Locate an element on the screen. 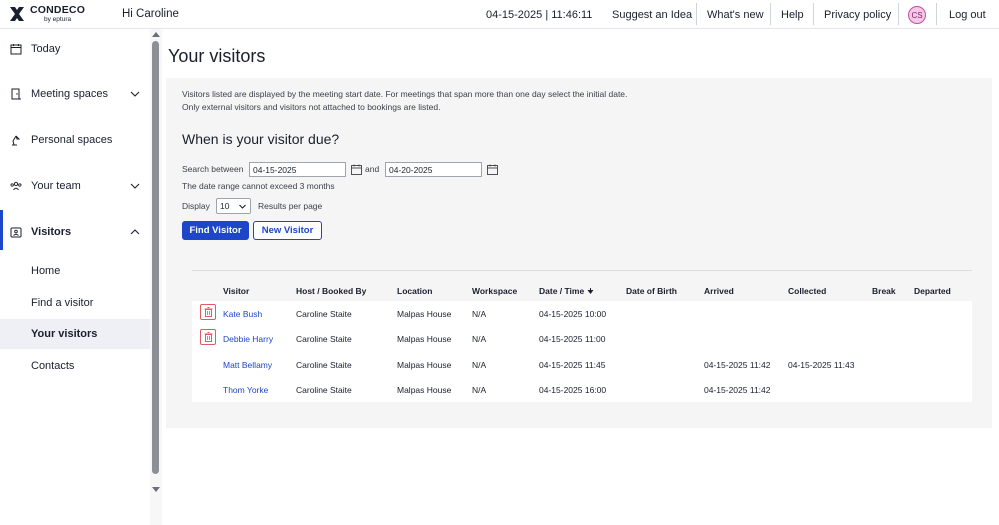  visitor-badge-icon is located at coordinates (16, 232).